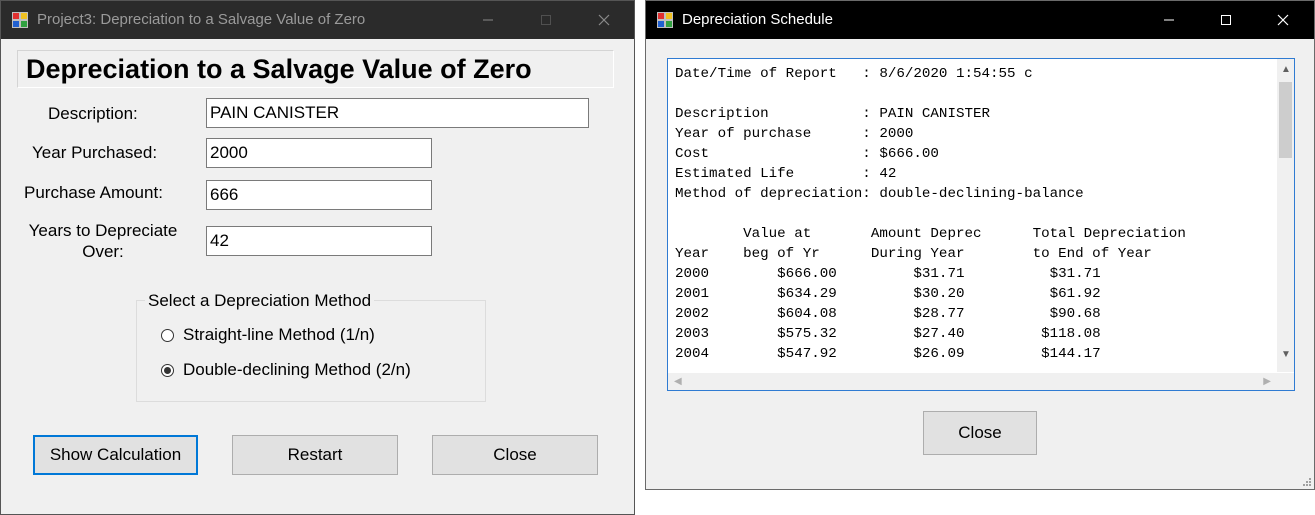 The width and height of the screenshot is (1315, 515). What do you see at coordinates (319, 153) in the screenshot?
I see `year-purchased-input: 2000` at bounding box center [319, 153].